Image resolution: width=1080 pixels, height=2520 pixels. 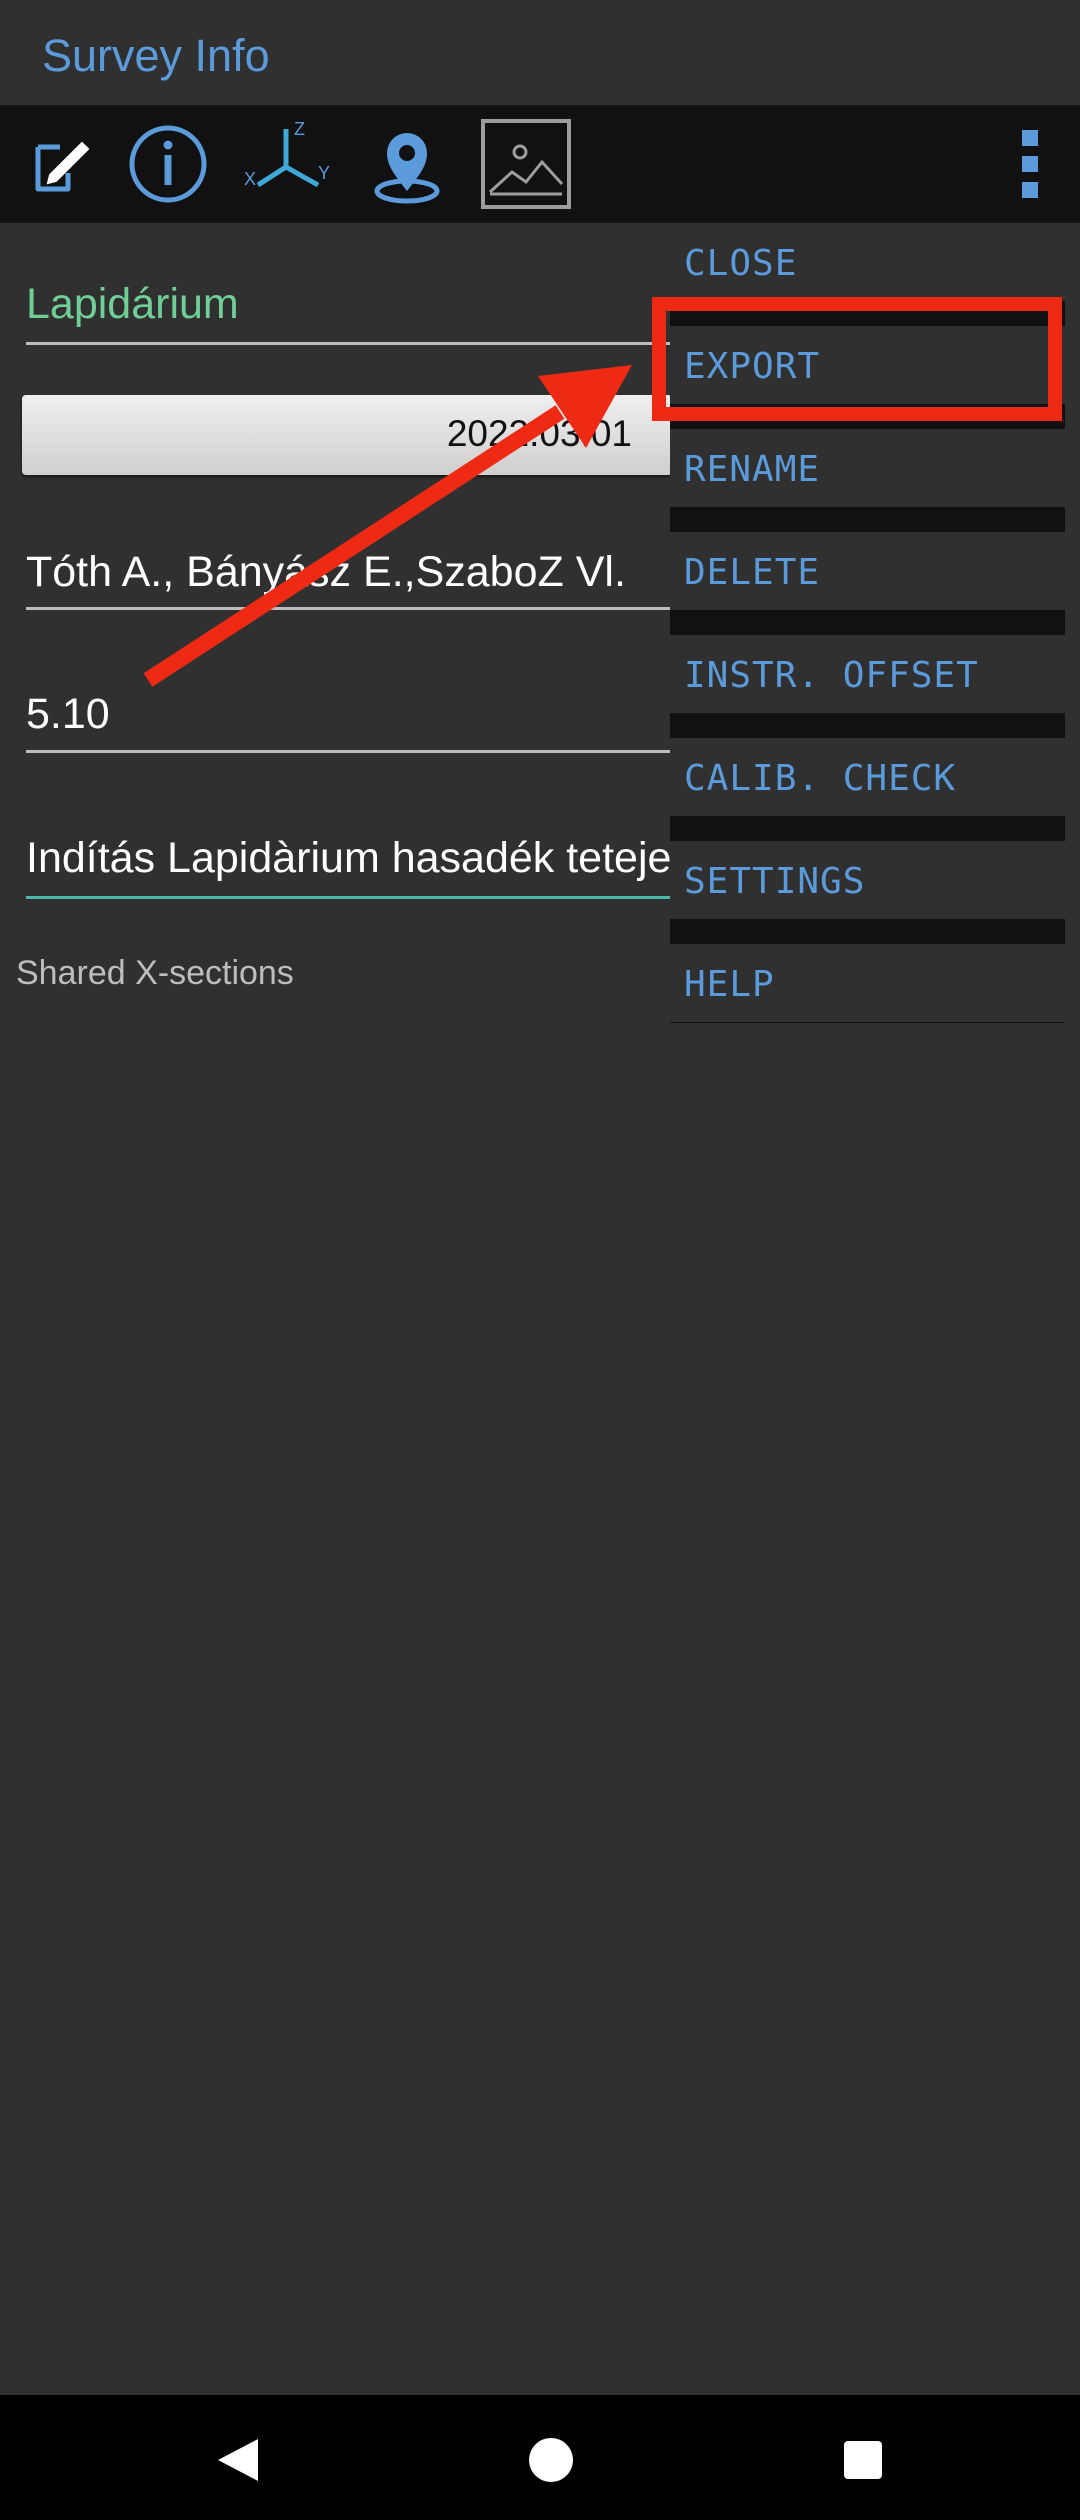 I want to click on recents-icon, so click(x=863, y=2460).